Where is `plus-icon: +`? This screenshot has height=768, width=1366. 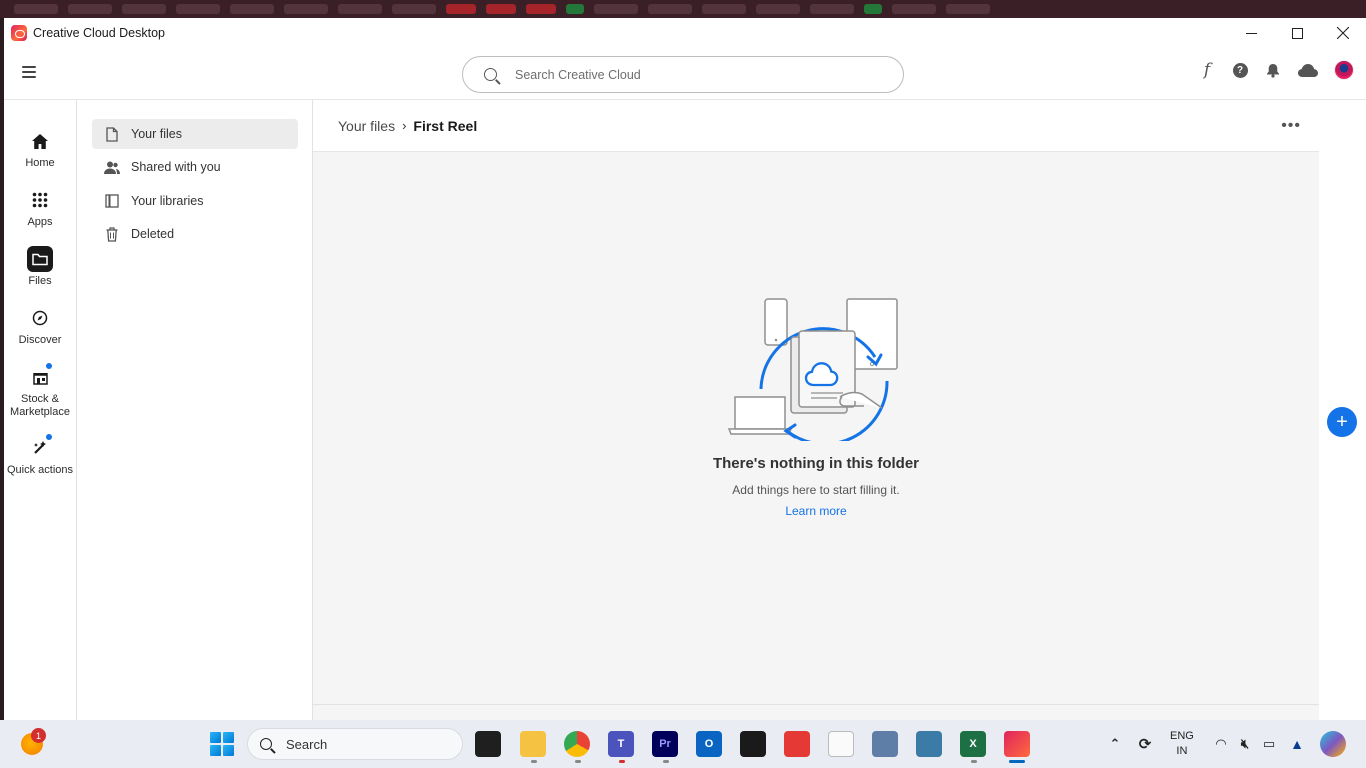 plus-icon: + is located at coordinates (1342, 422).